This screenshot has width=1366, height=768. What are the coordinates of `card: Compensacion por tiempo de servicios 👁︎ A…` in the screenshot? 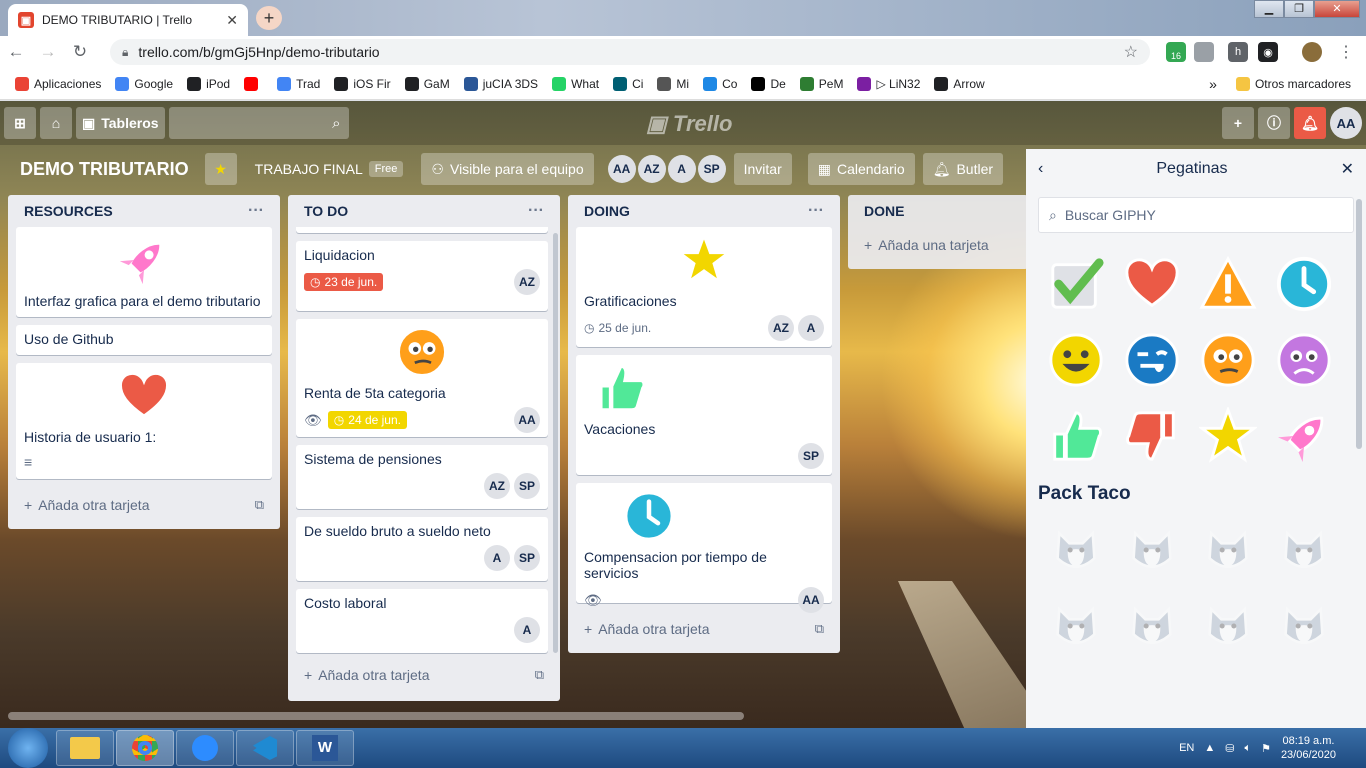 It's located at (704, 548).